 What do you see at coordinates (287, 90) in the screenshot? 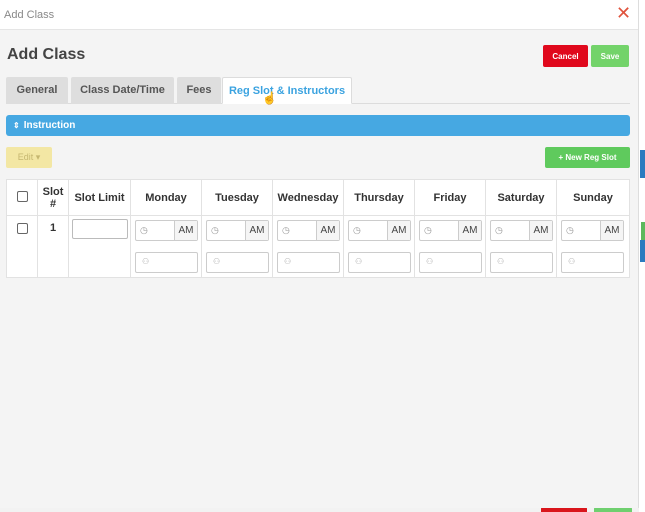
I see `tab-reg-slot-instructors: Reg Slot & Instructors` at bounding box center [287, 90].